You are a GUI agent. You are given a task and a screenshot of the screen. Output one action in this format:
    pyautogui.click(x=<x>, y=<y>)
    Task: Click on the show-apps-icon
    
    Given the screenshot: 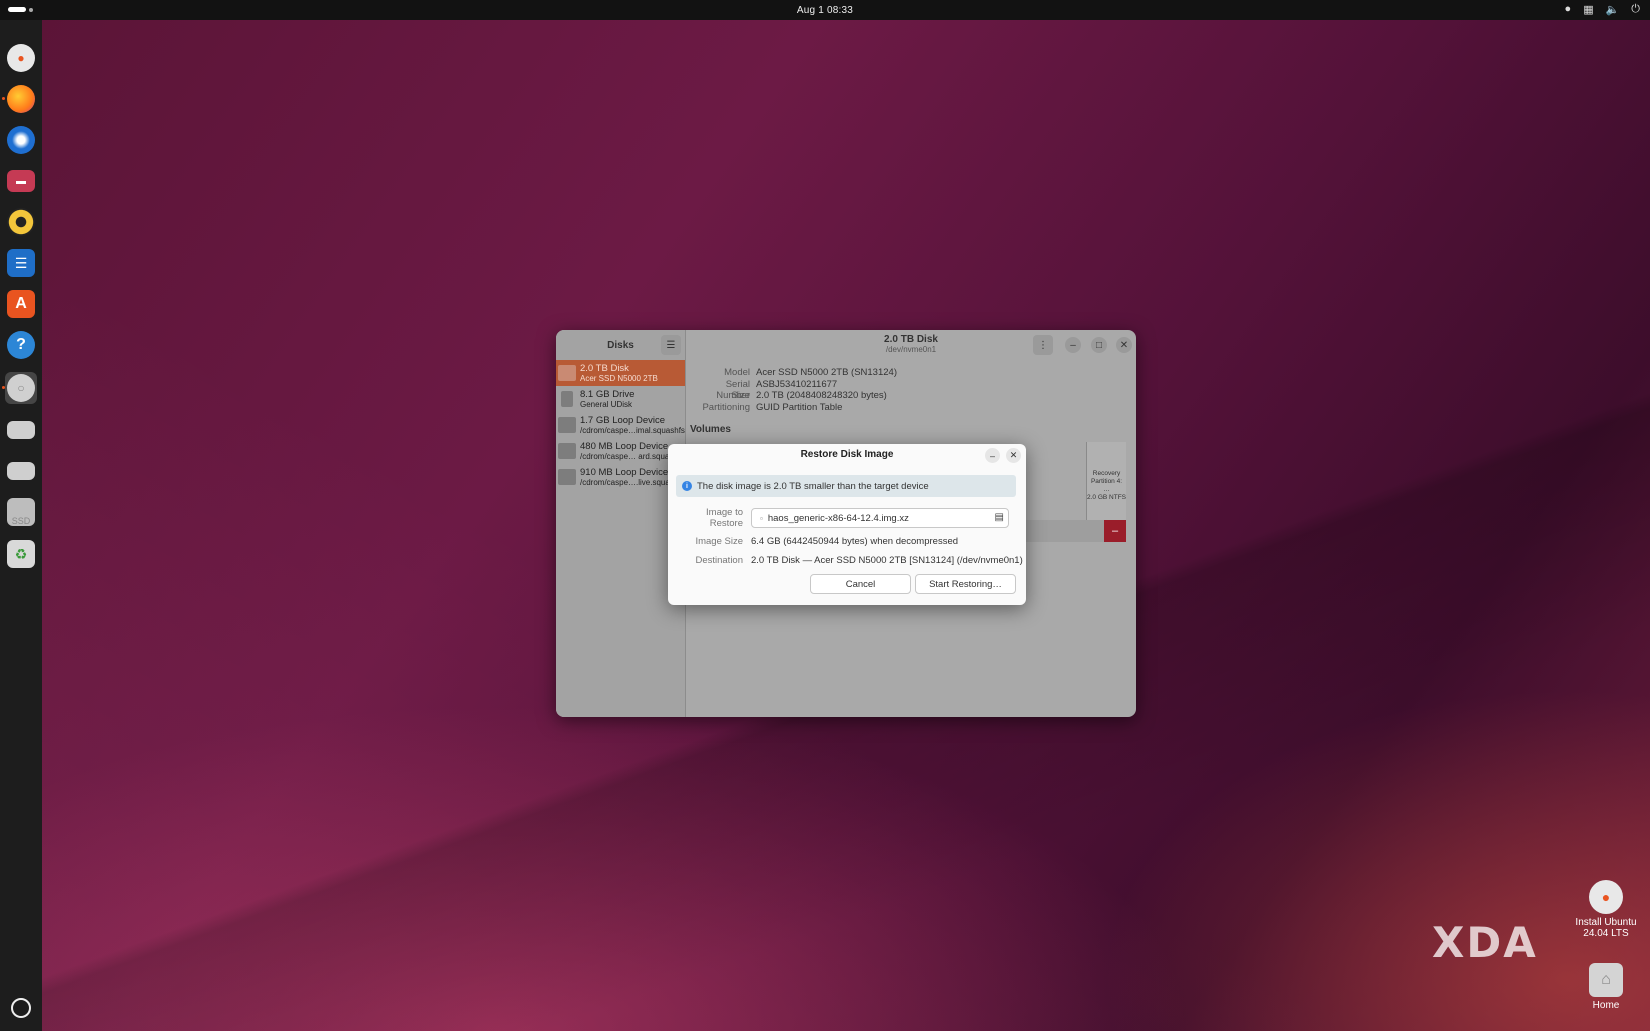 What is the action you would take?
    pyautogui.click(x=21, y=1008)
    